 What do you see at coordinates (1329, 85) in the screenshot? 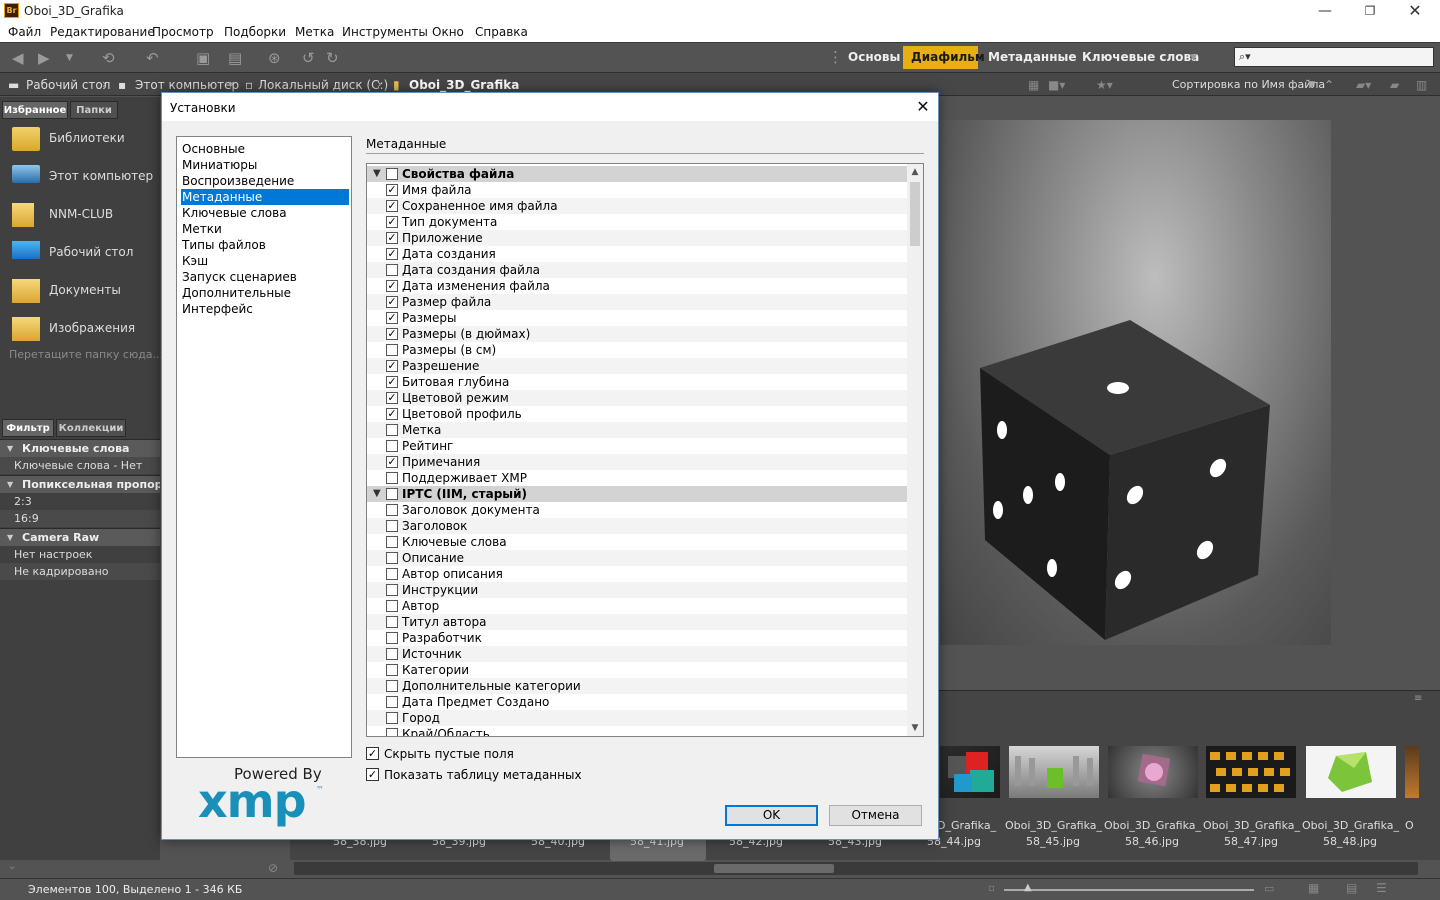
I see `sort-ascending-icon: ⌃` at bounding box center [1329, 85].